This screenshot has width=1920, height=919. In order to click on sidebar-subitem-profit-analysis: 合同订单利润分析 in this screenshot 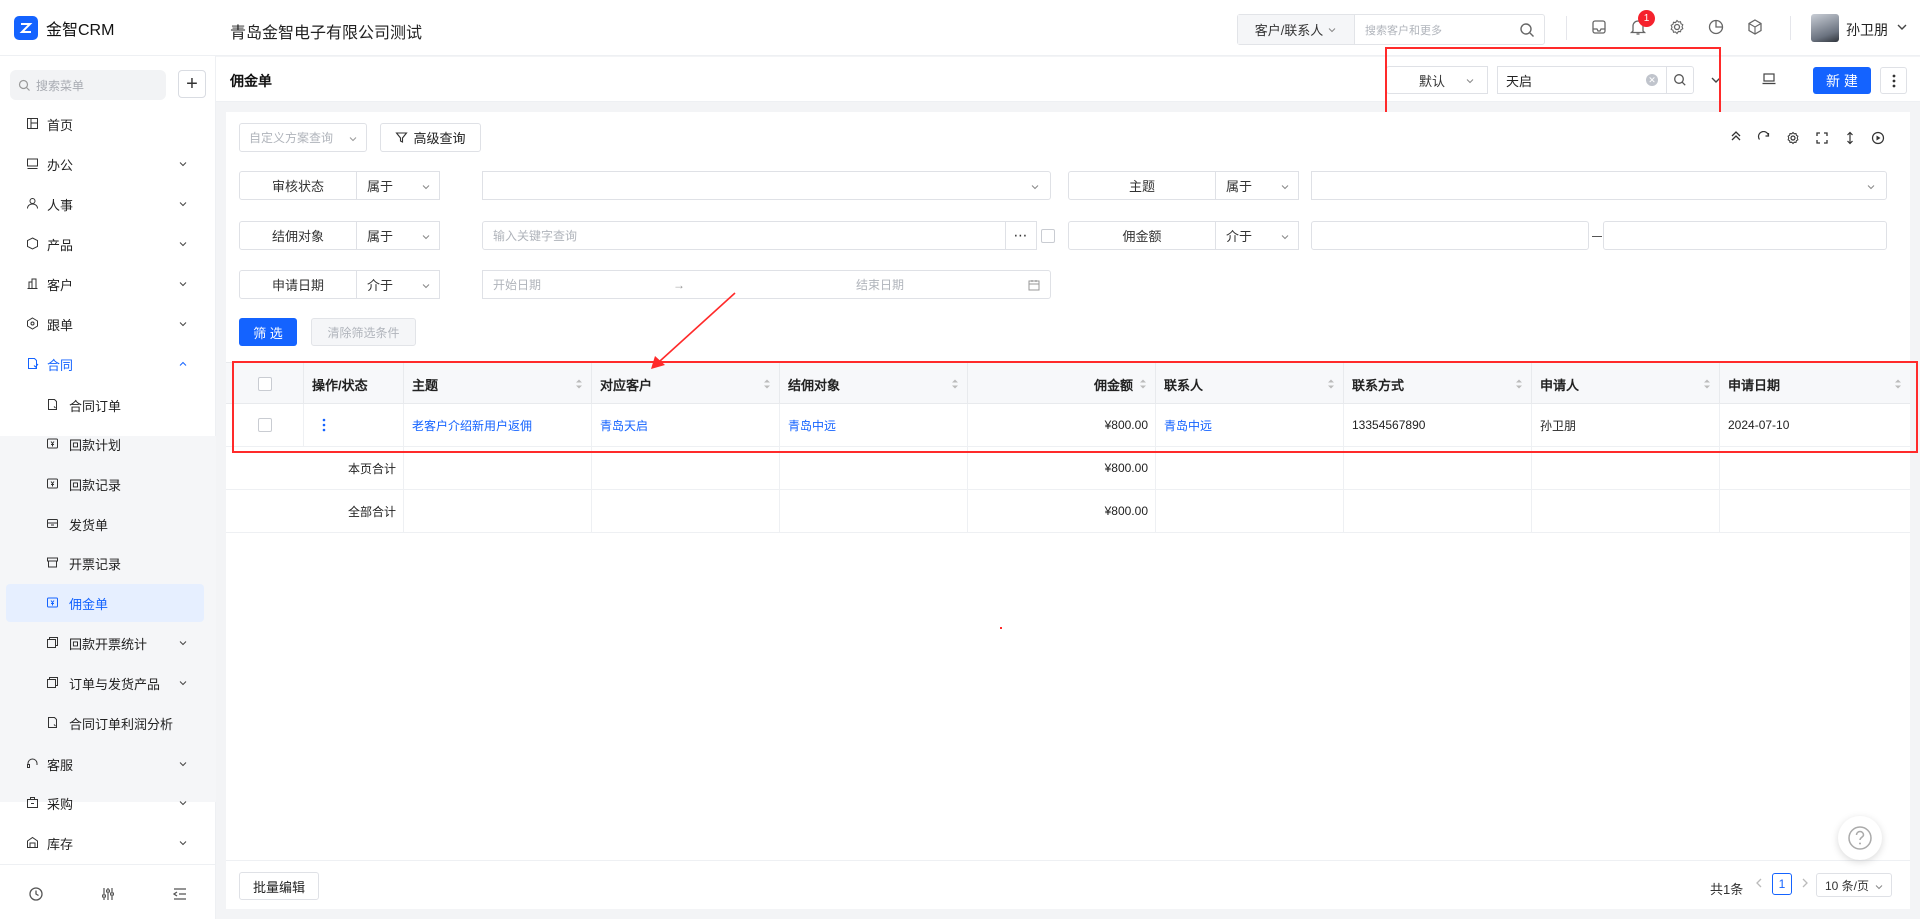, I will do `click(108, 723)`.